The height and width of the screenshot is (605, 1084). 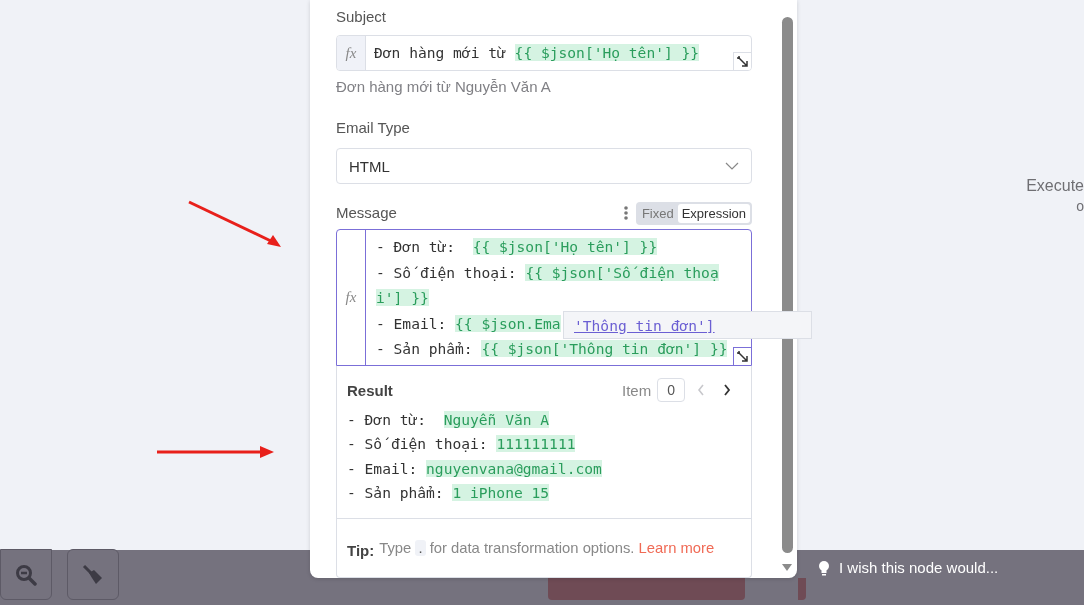 I want to click on autocomplete-option: 'Thông tin đơn'], so click(x=644, y=325).